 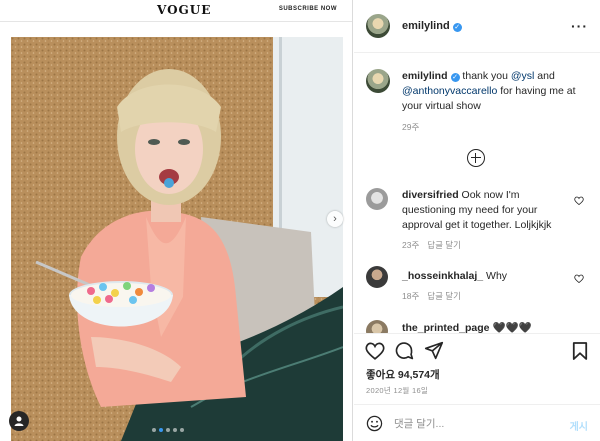 I want to click on carousel-dot-active, so click(x=161, y=430).